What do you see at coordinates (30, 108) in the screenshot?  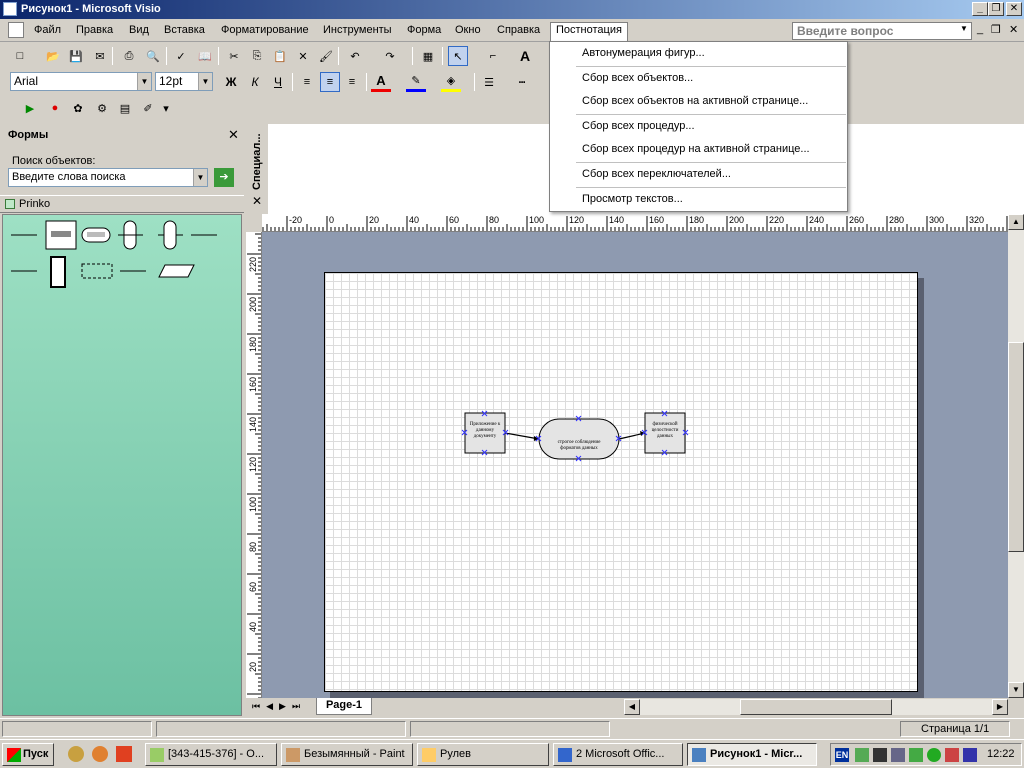 I see `run-macro-icon: ▶` at bounding box center [30, 108].